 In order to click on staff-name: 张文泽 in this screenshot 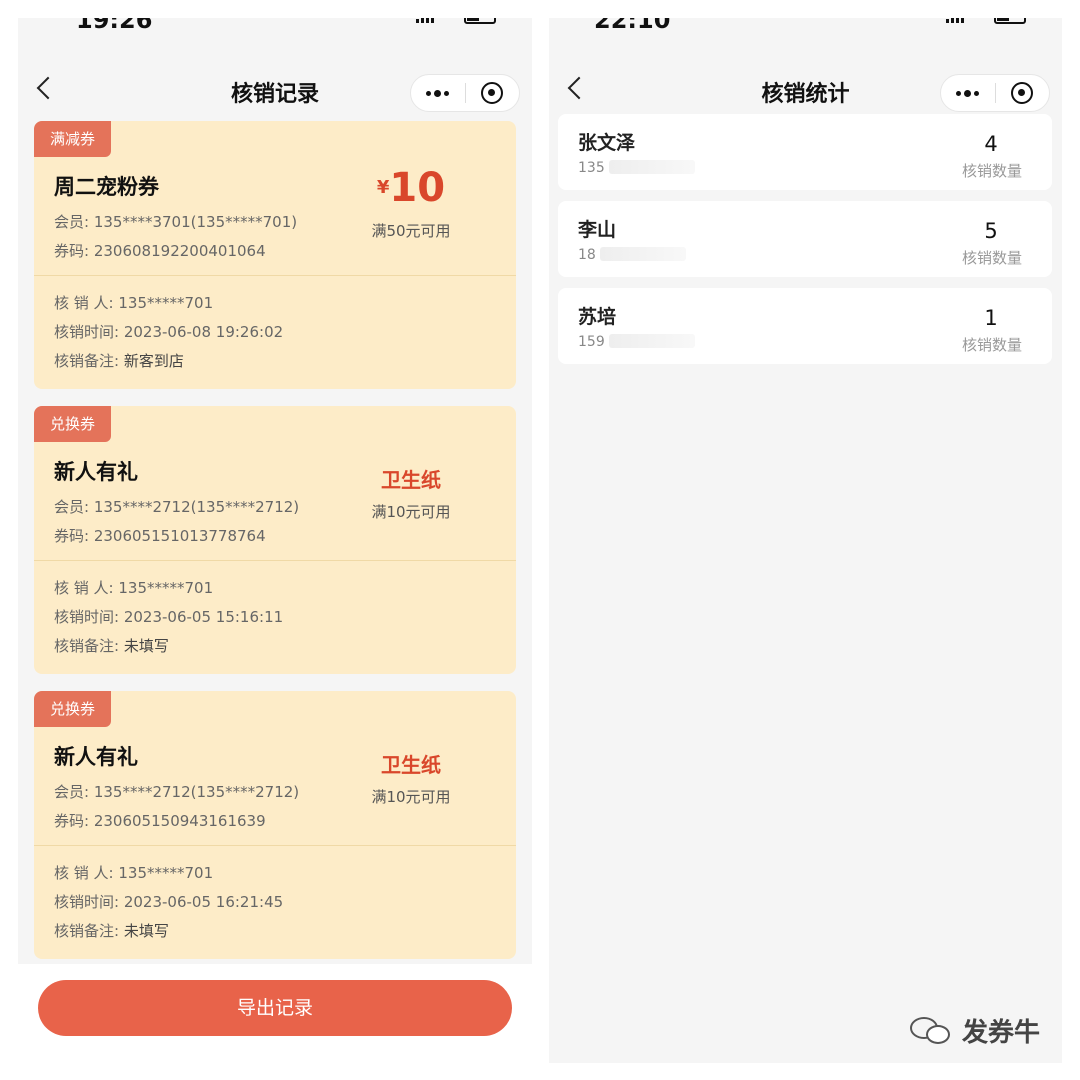, I will do `click(607, 143)`.